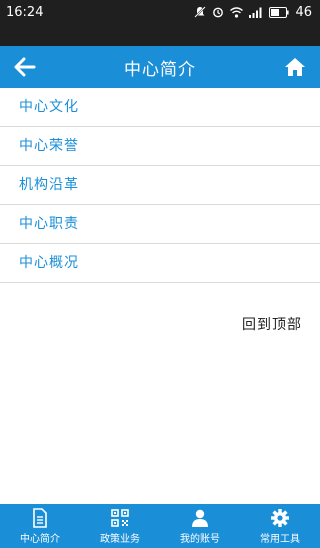 Image resolution: width=320 pixels, height=548 pixels. I want to click on menu-item-history: 机构沿革, so click(160, 185).